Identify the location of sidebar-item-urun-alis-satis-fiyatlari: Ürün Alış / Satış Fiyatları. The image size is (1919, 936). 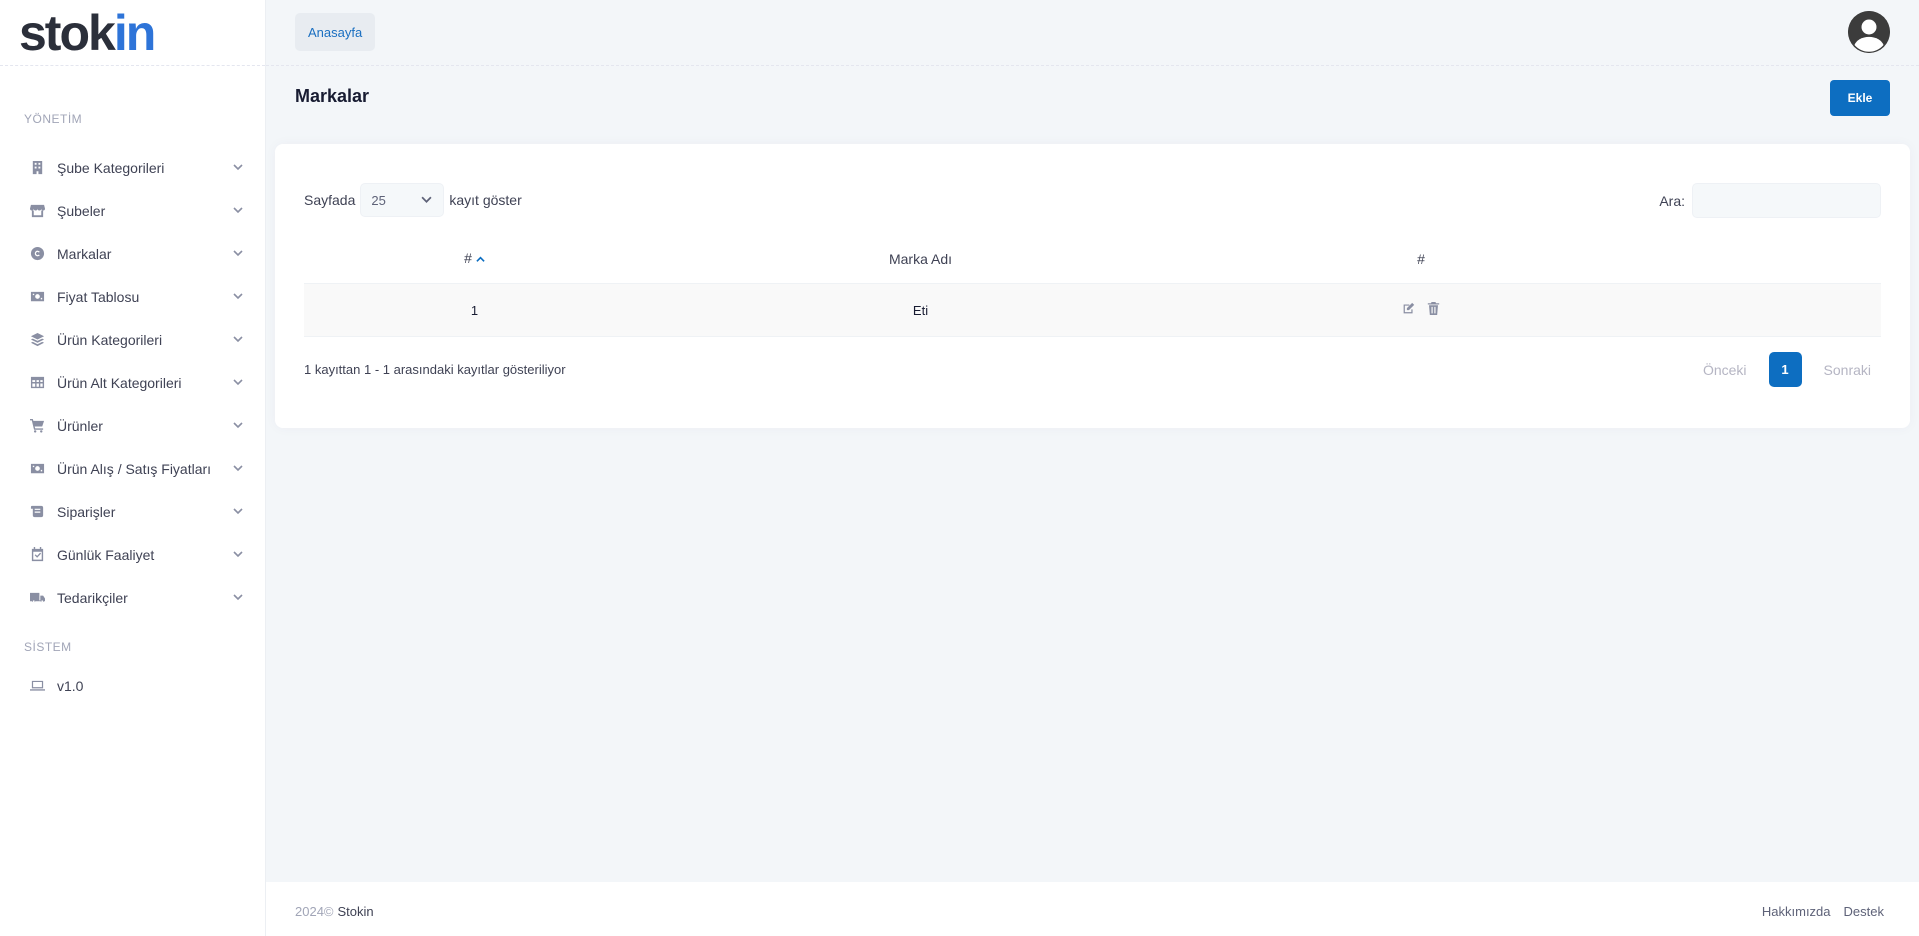
(132, 468).